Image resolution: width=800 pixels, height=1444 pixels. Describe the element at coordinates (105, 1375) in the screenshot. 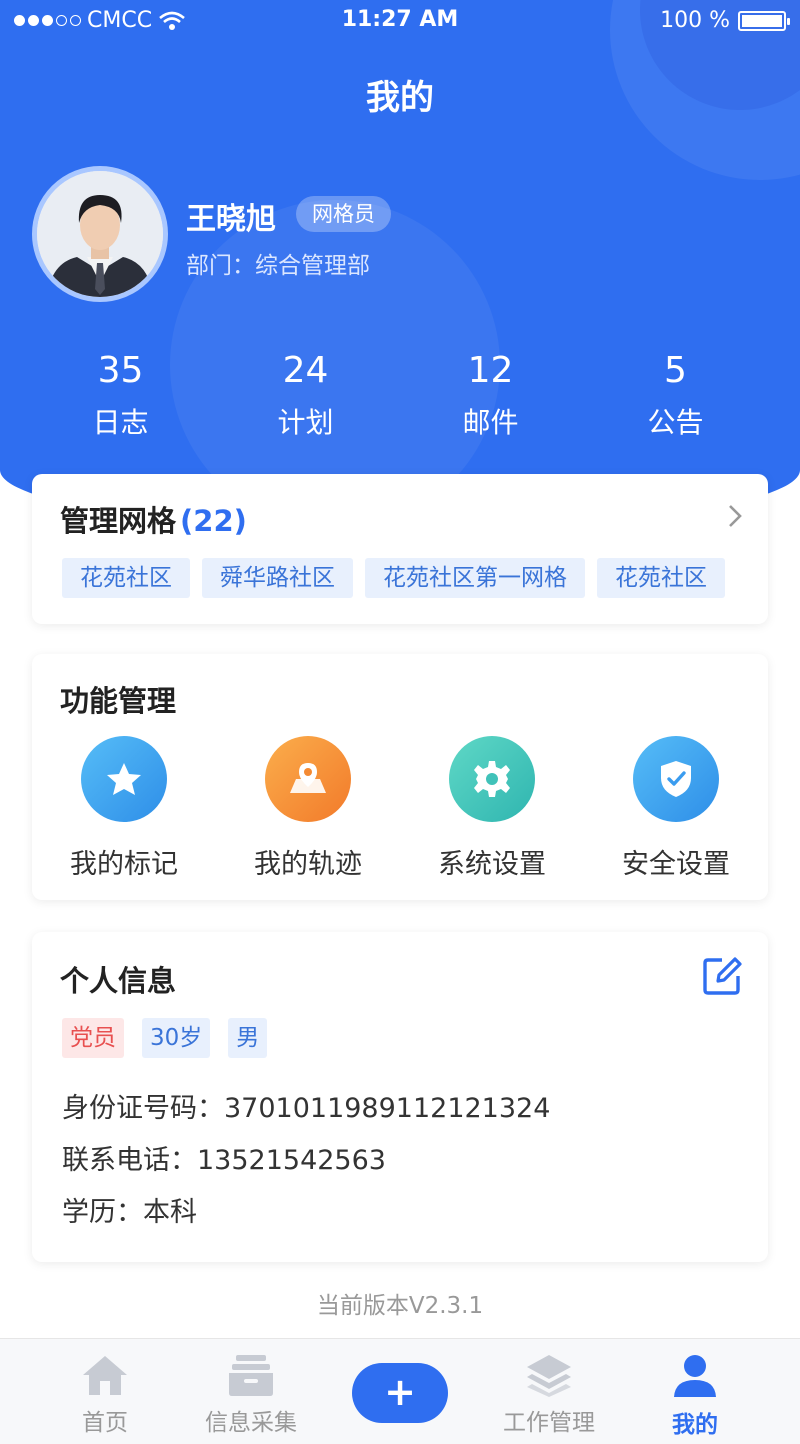

I see `home-icon` at that location.